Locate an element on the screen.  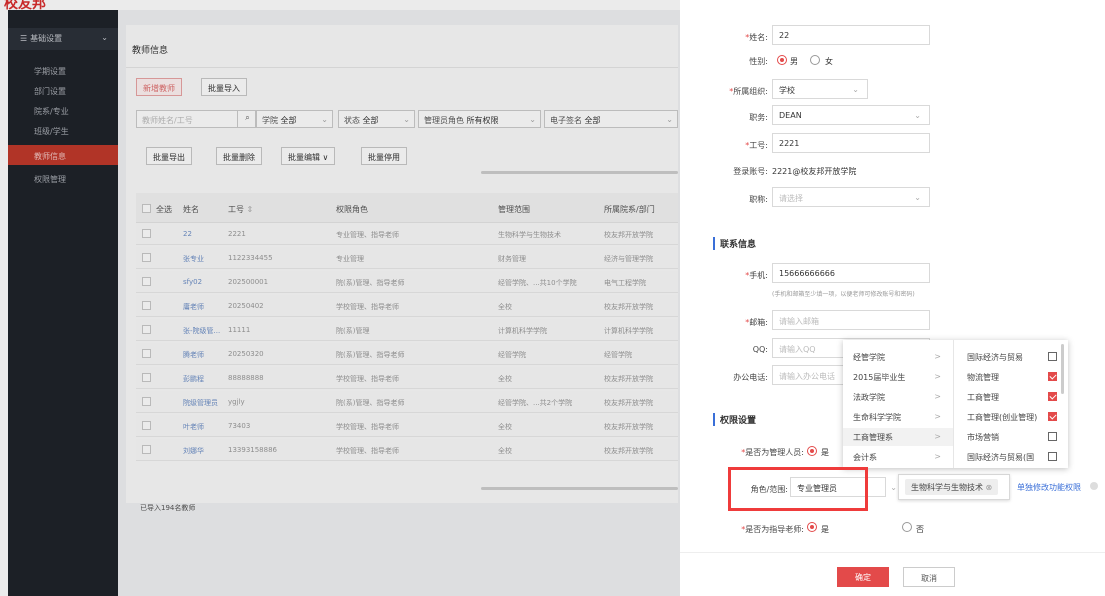
cascader-option: 2015届毕业生 > is located at coordinates (898, 377).